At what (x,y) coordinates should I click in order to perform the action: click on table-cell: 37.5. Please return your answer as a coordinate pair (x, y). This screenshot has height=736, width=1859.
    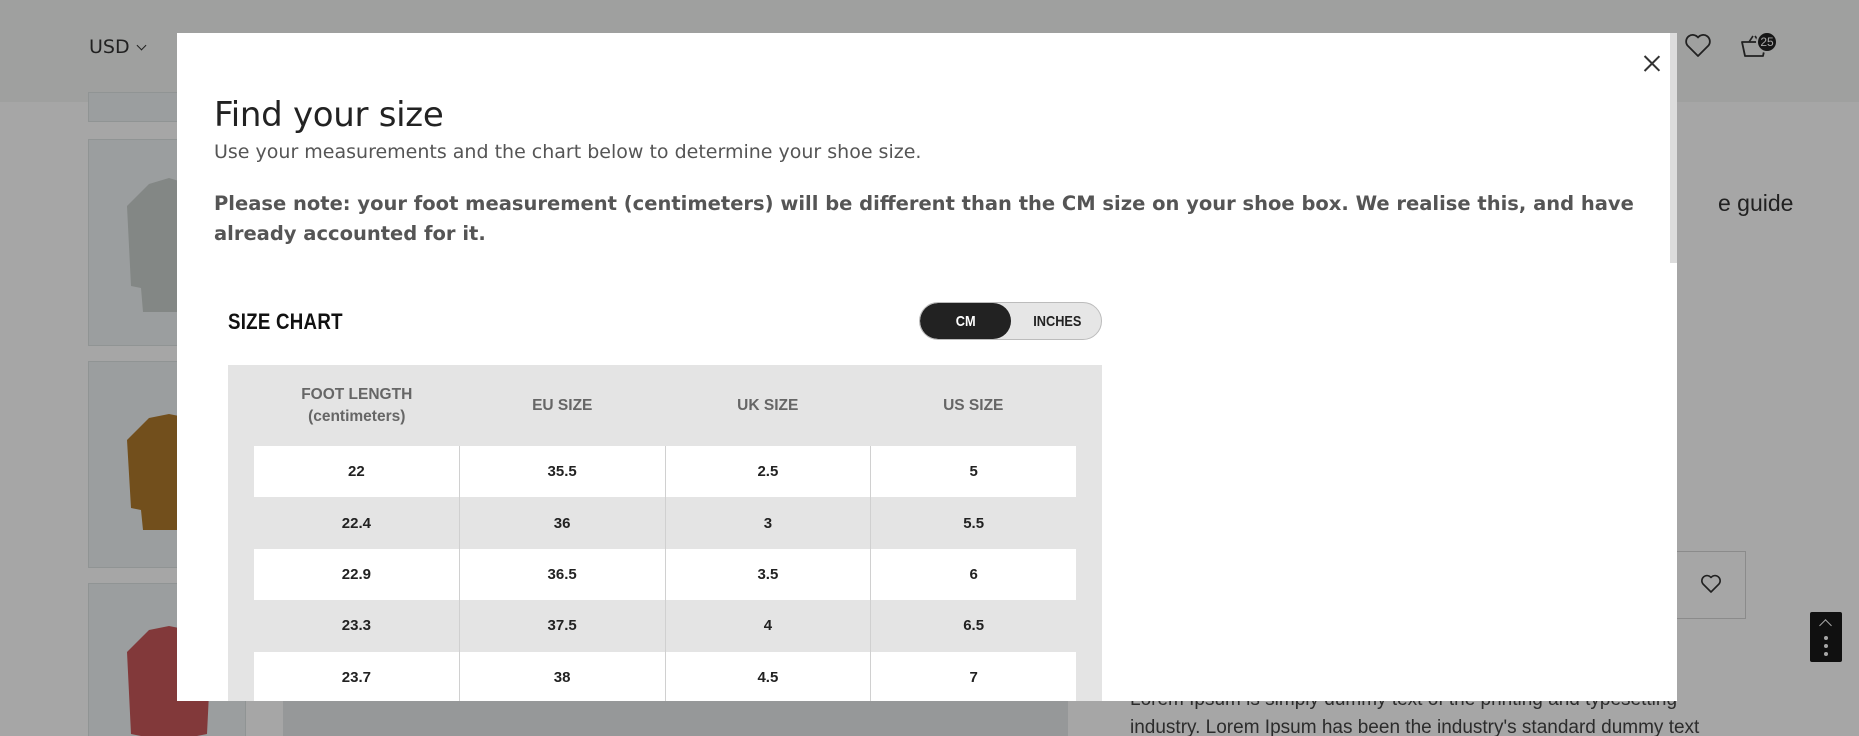
    Looking at the image, I should click on (563, 626).